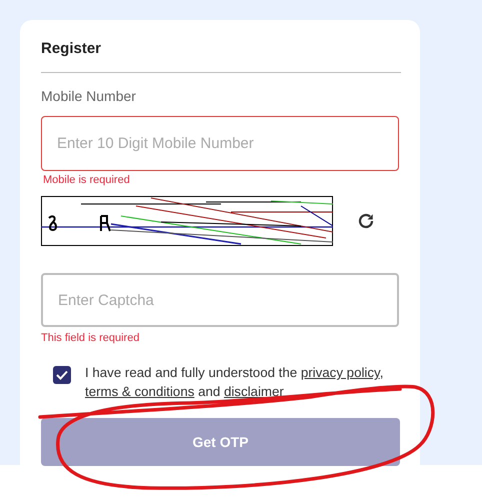 This screenshot has height=498, width=482. I want to click on error-message: This field is required, so click(90, 338).